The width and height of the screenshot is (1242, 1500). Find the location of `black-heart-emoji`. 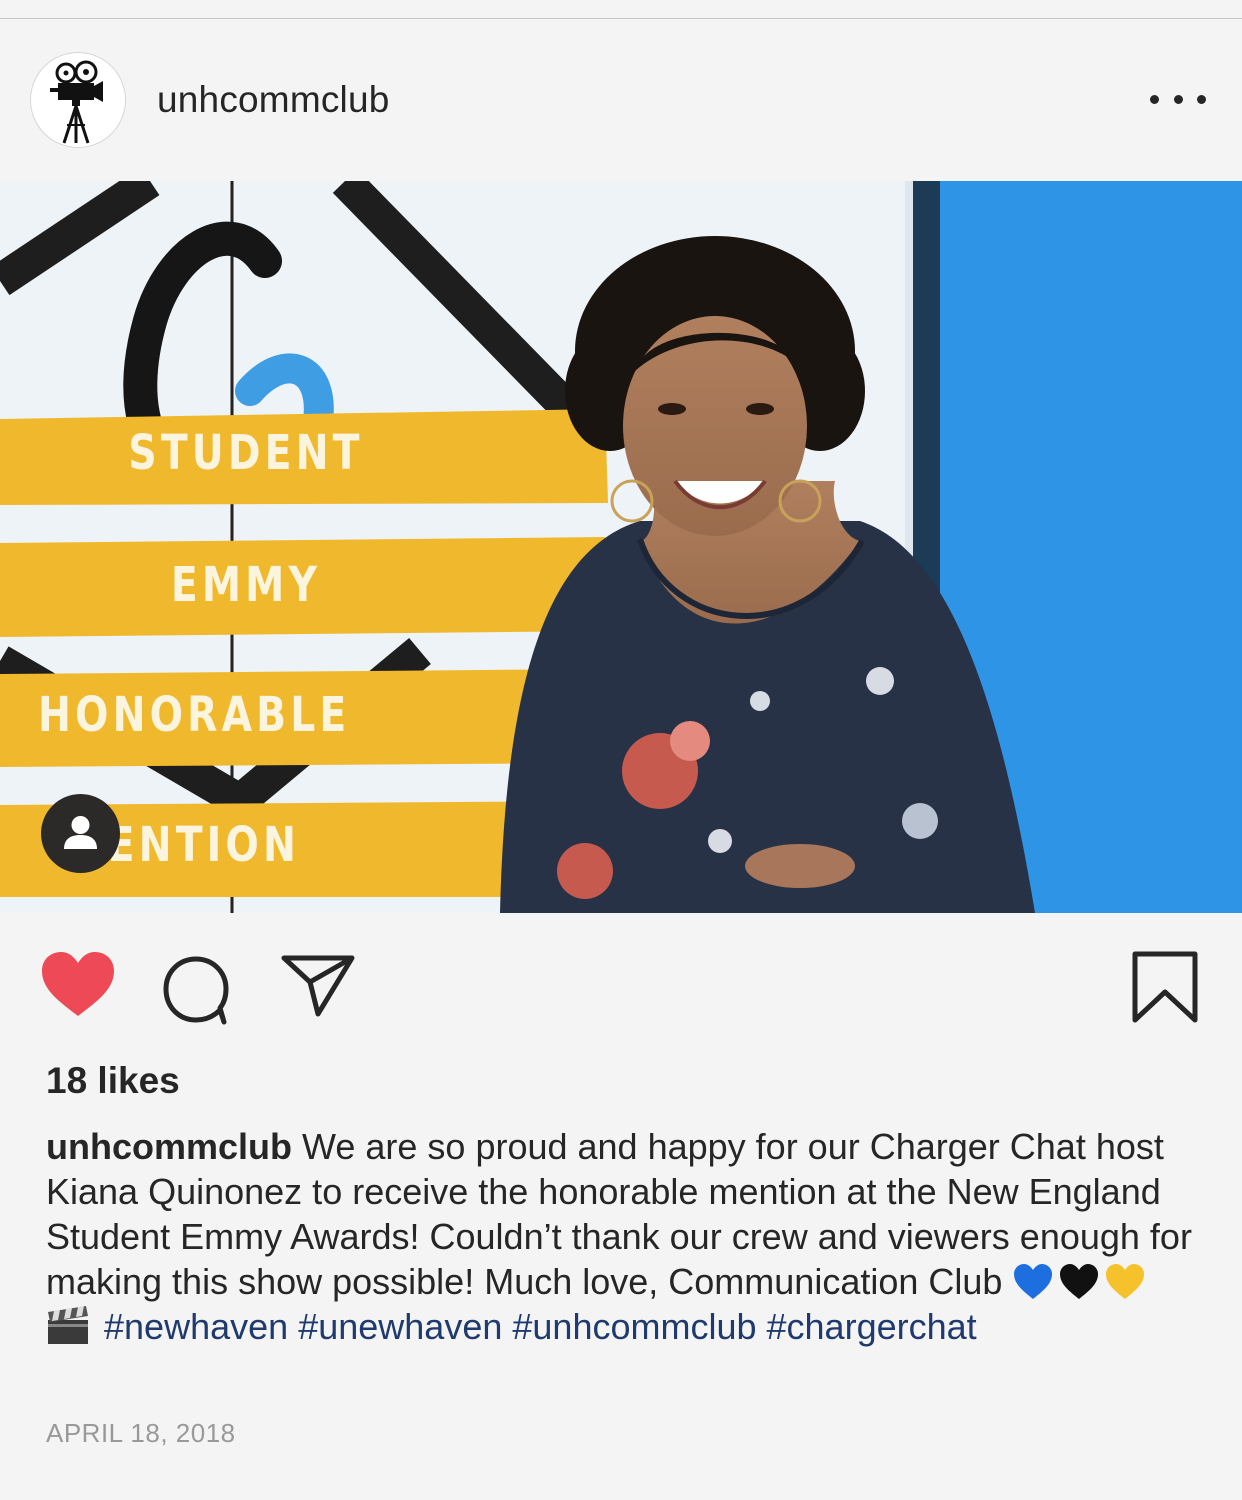

black-heart-emoji is located at coordinates (1079, 1281).